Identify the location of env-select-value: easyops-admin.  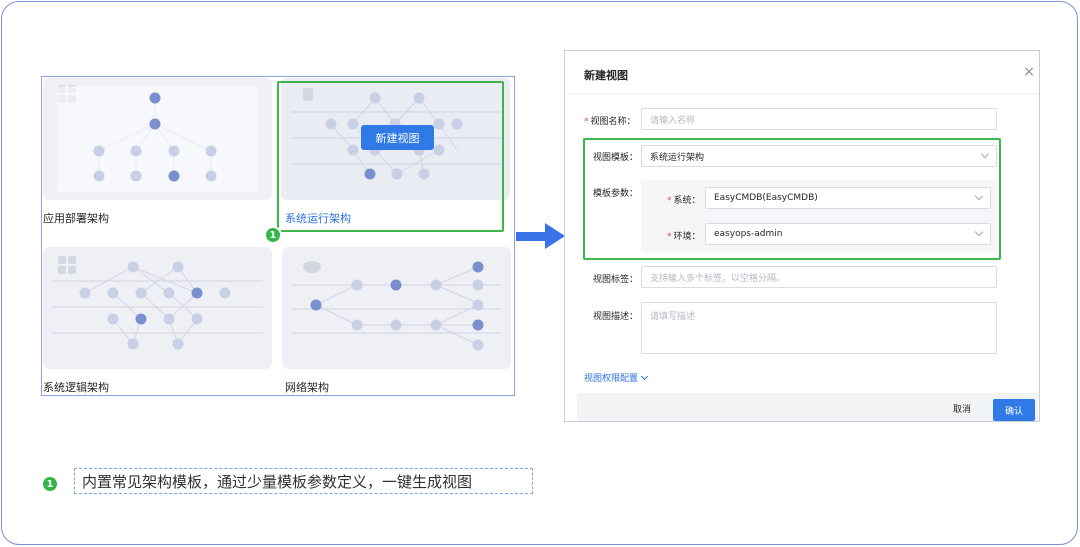
(748, 234).